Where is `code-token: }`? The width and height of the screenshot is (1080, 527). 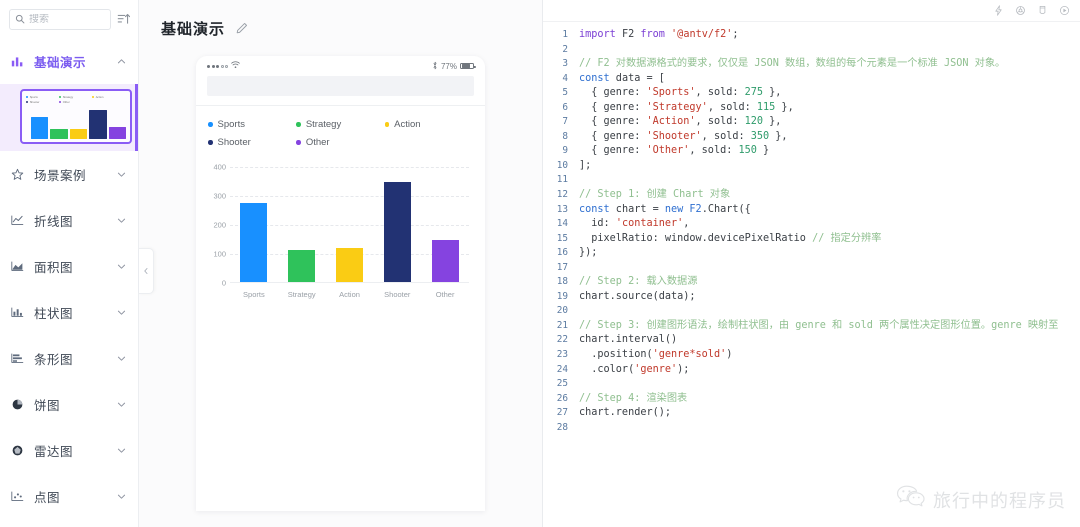
code-token: } is located at coordinates (763, 151).